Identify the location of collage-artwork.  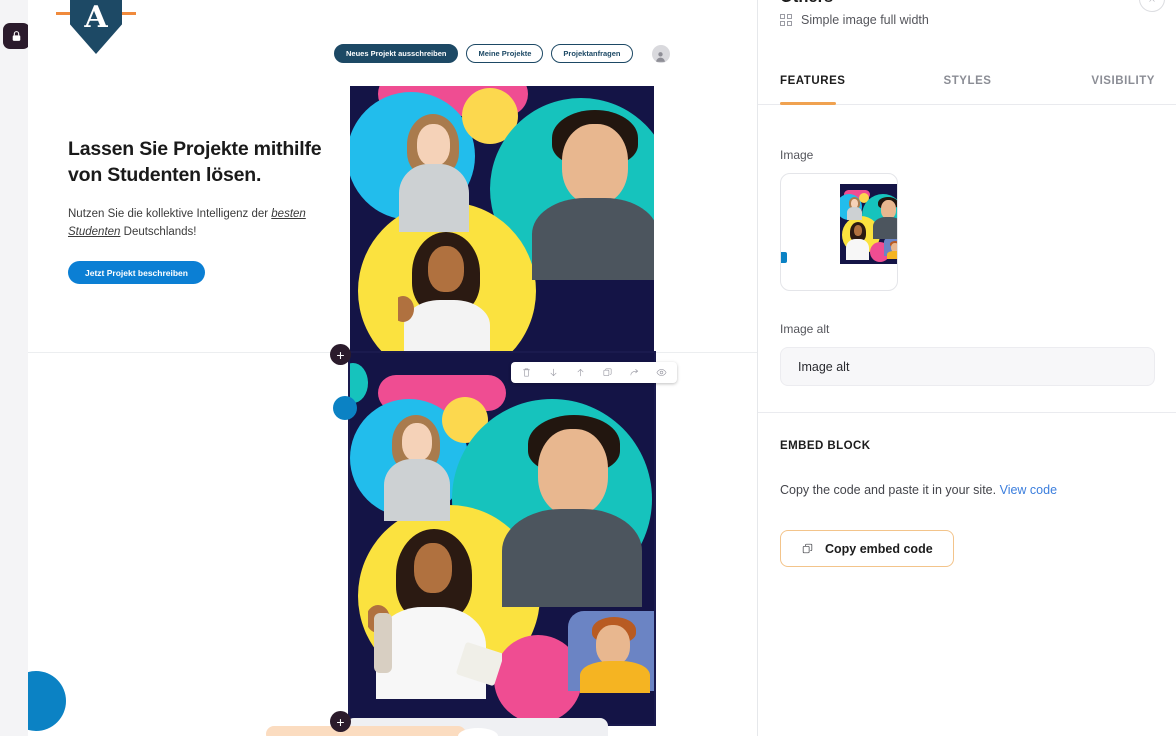
(502, 220).